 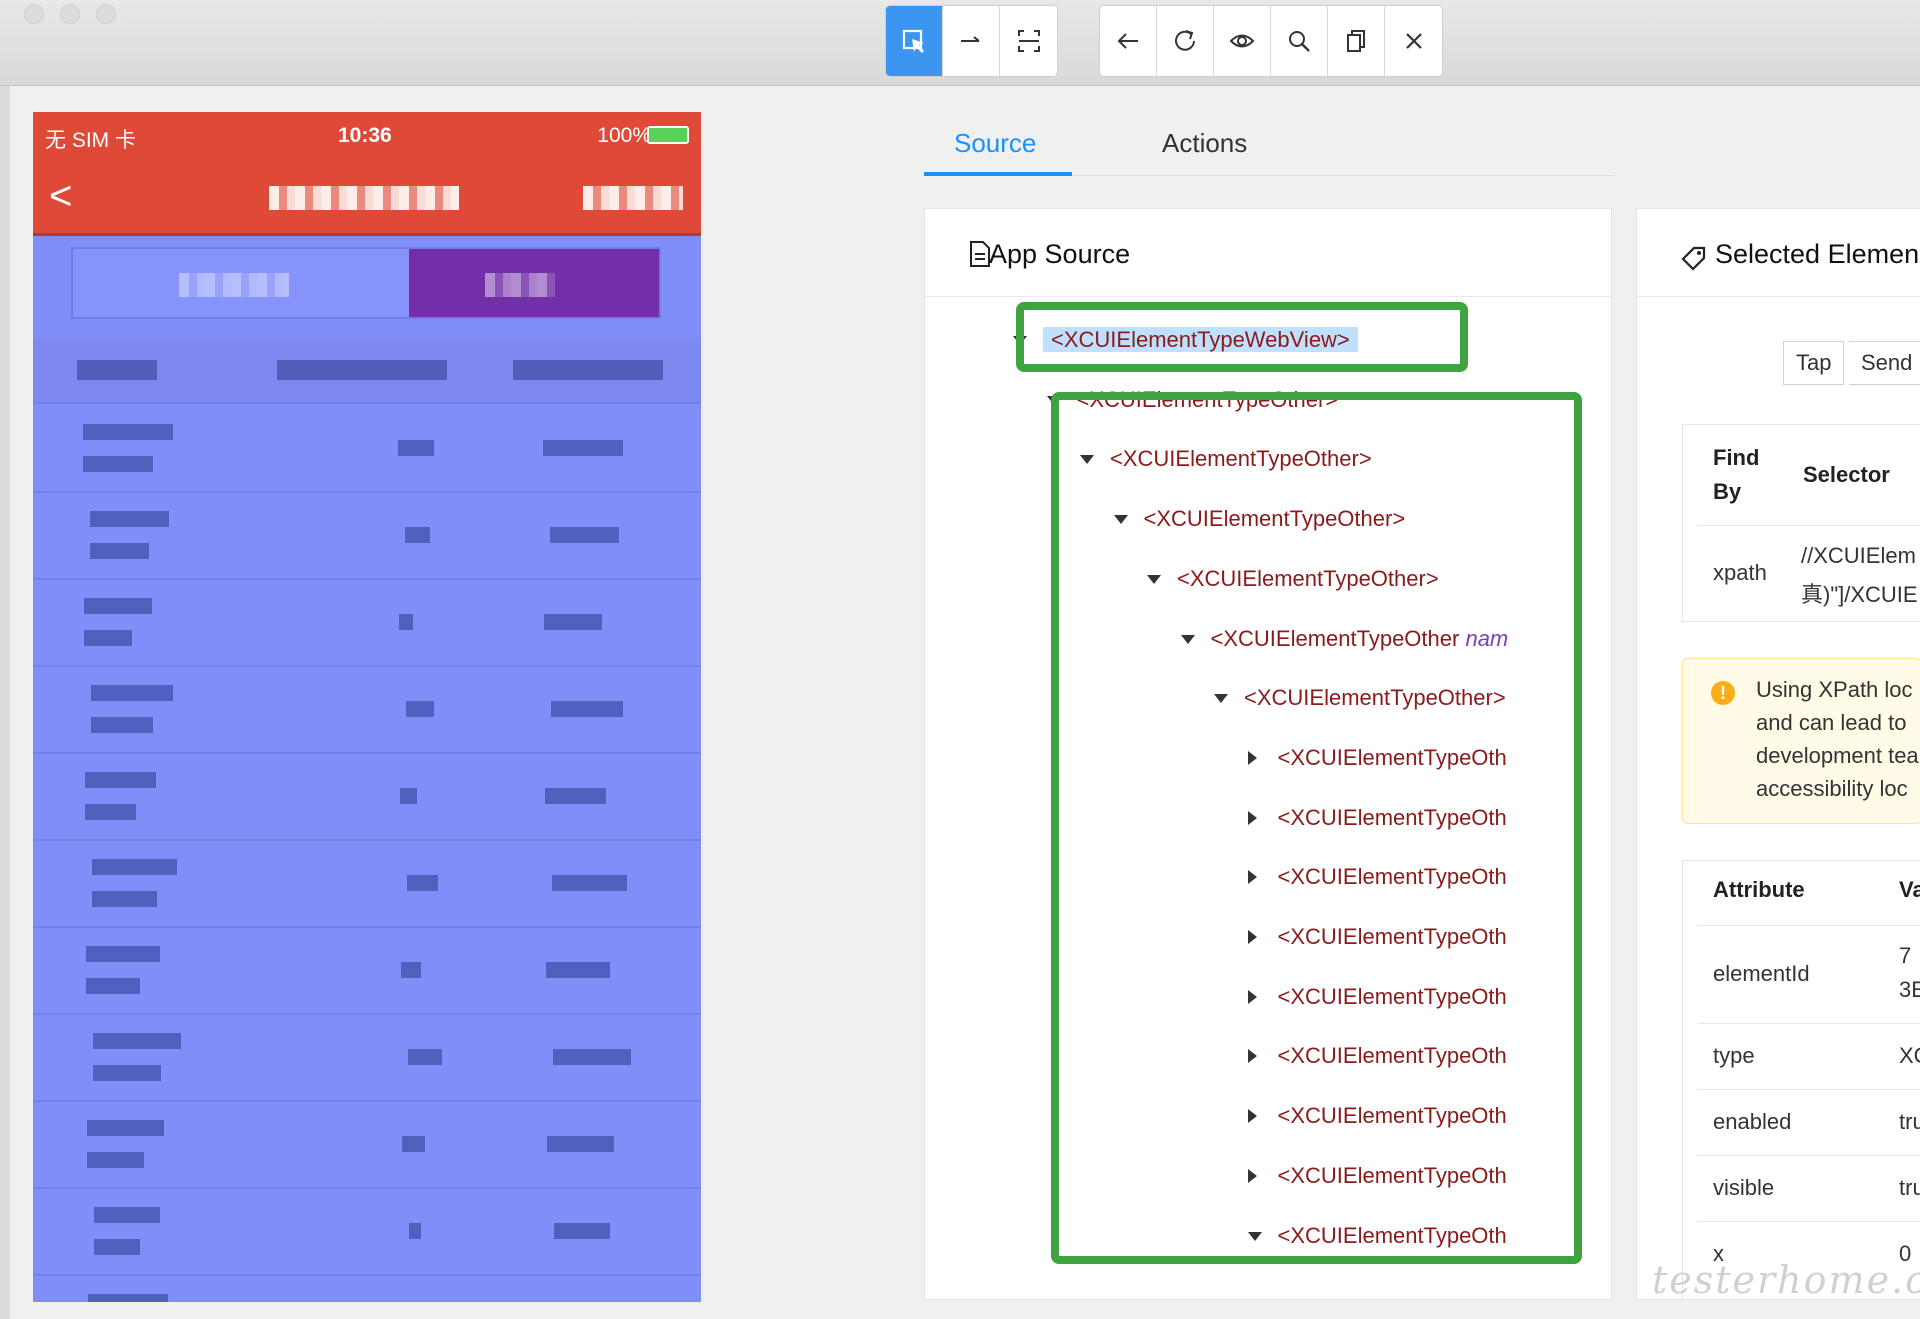 What do you see at coordinates (1909, 889) in the screenshot?
I see `value-header: Va` at bounding box center [1909, 889].